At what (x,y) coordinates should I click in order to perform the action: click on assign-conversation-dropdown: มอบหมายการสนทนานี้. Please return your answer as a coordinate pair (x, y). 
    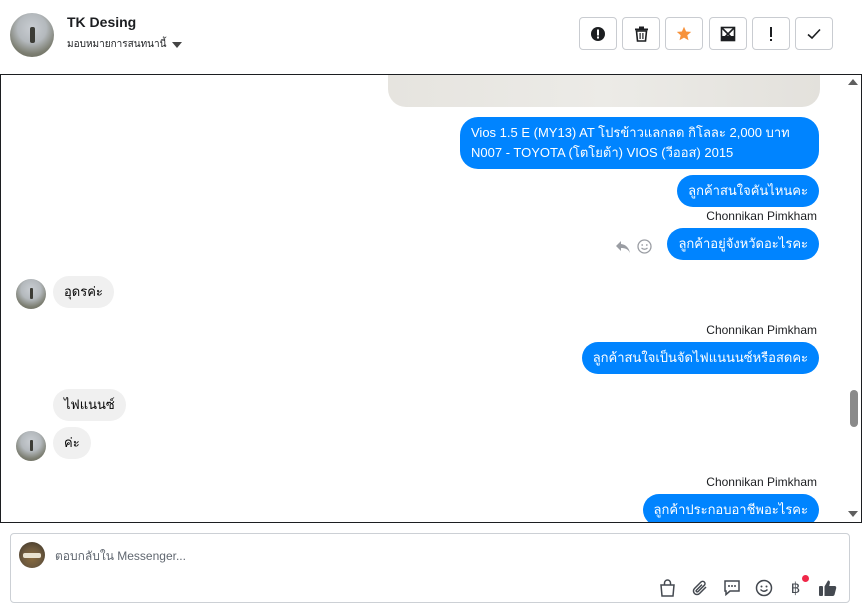
    Looking at the image, I should click on (125, 44).